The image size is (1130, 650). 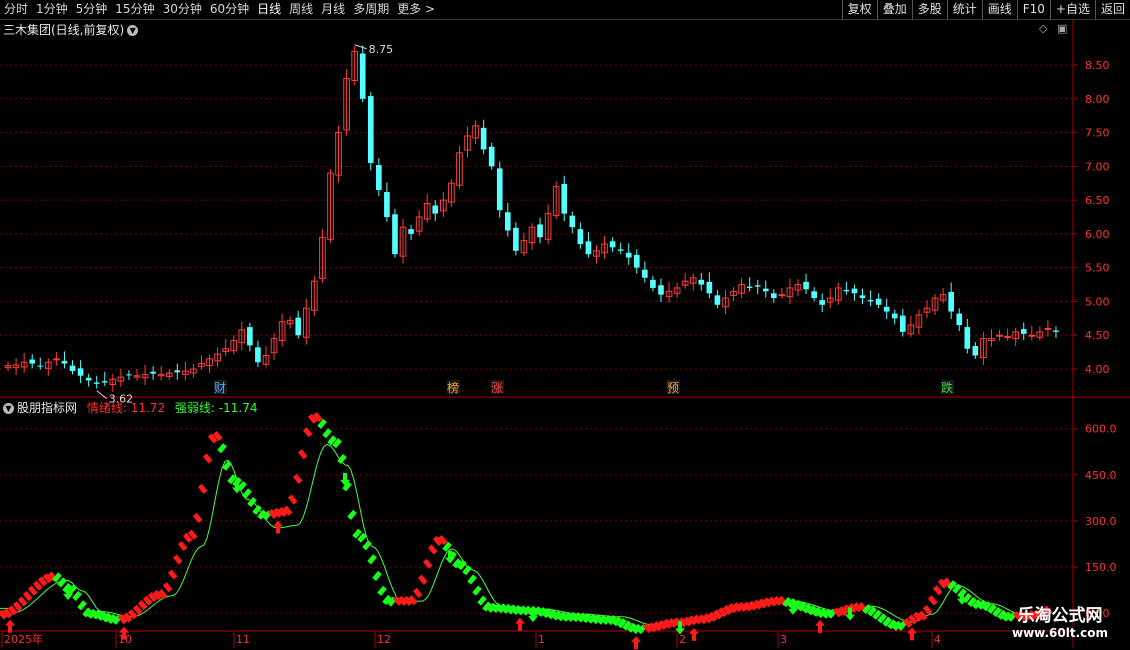 What do you see at coordinates (673, 388) in the screenshot?
I see `event-marker: 预` at bounding box center [673, 388].